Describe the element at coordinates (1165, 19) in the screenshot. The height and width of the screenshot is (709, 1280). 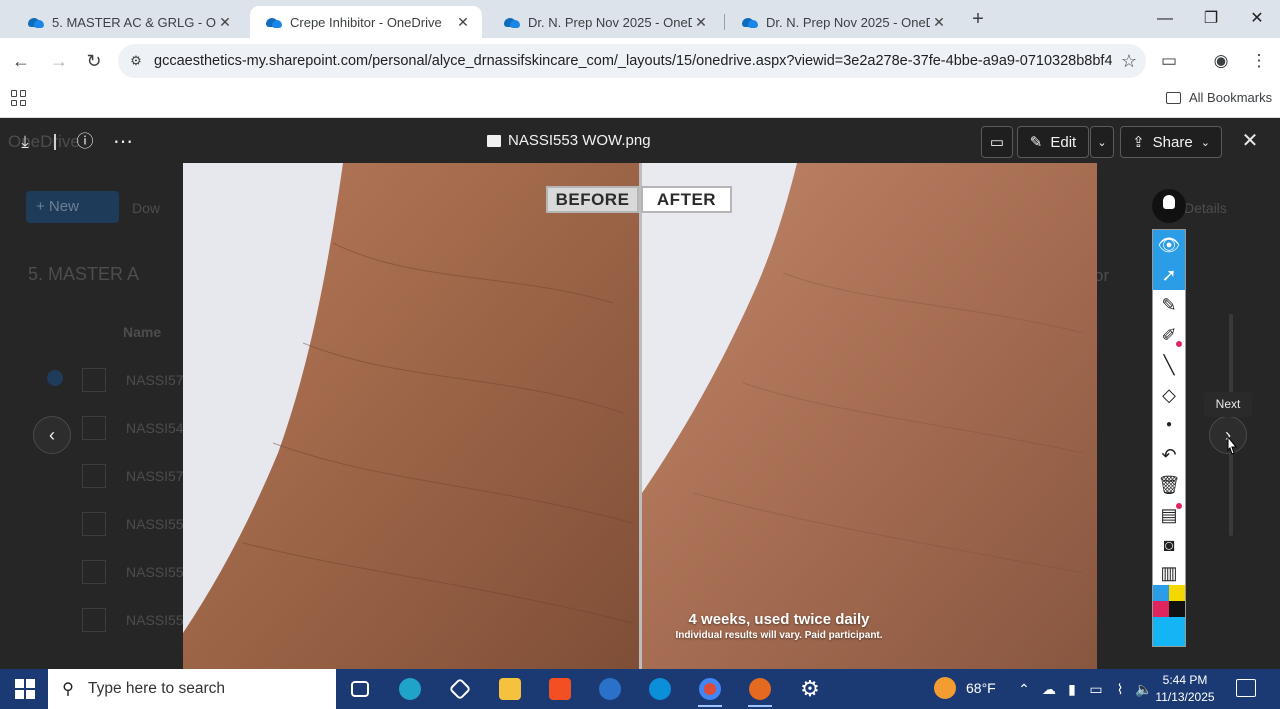
I see `minimize-button: —` at that location.